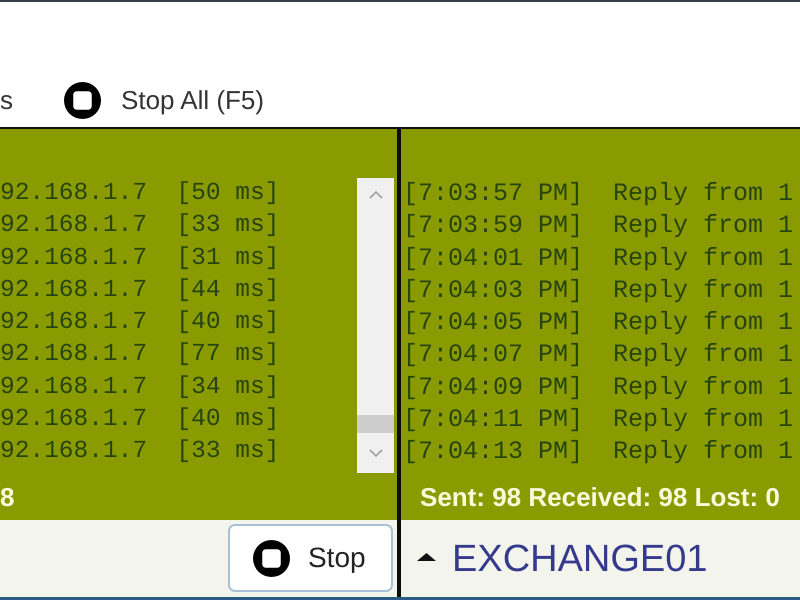 This screenshot has width=800, height=600. What do you see at coordinates (140, 387) in the screenshot?
I see `log-line: 92.168.1.7 [34 ms]` at bounding box center [140, 387].